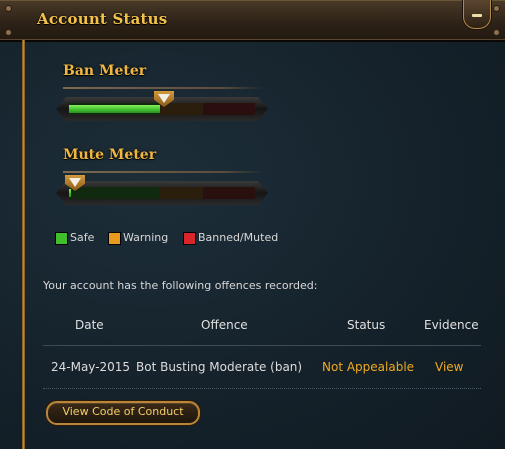  What do you see at coordinates (75, 183) in the screenshot?
I see `mute-meter-marker-icon` at bounding box center [75, 183].